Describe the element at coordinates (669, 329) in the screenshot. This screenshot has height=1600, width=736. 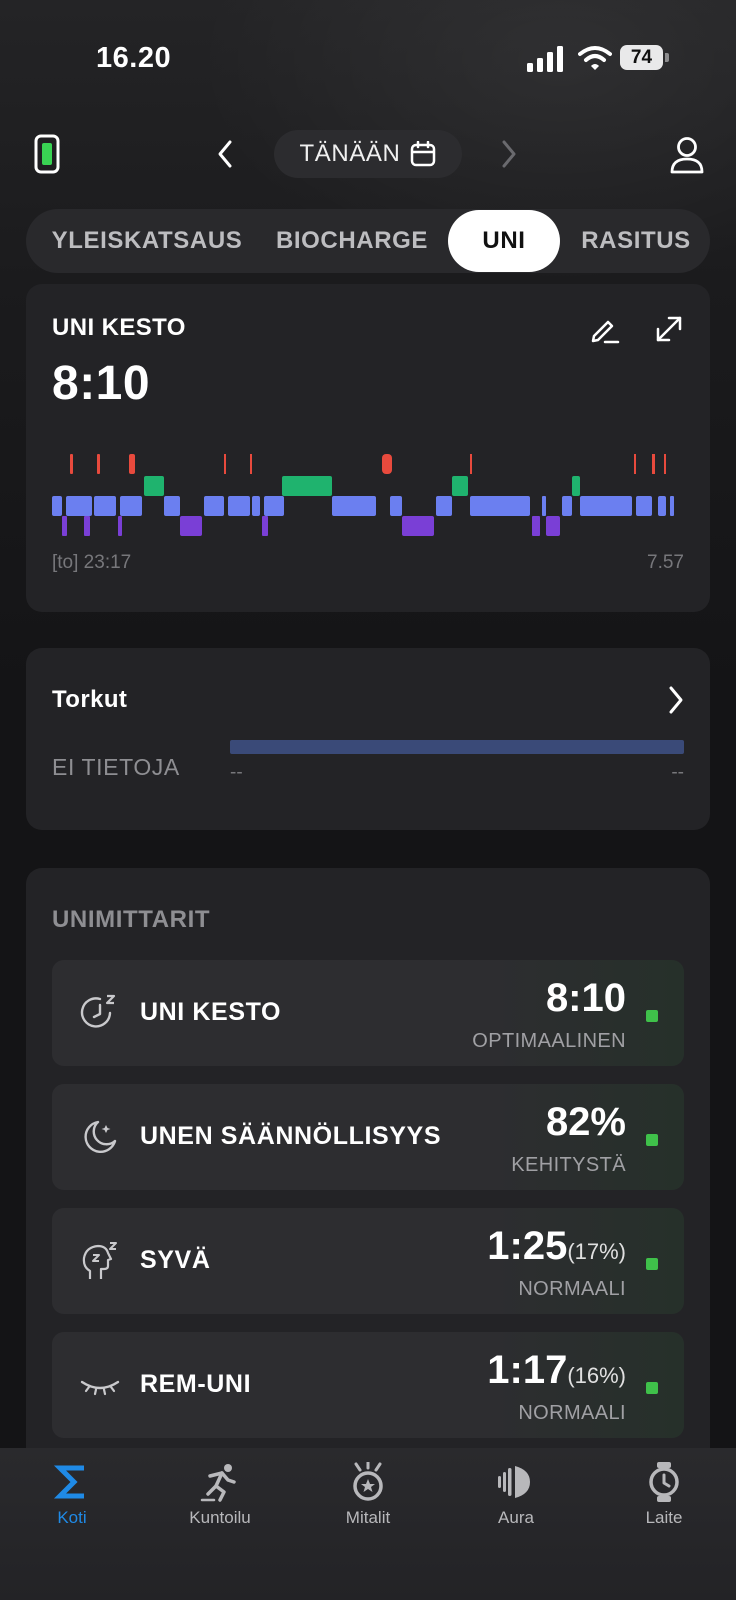
I see `expand-icon` at that location.